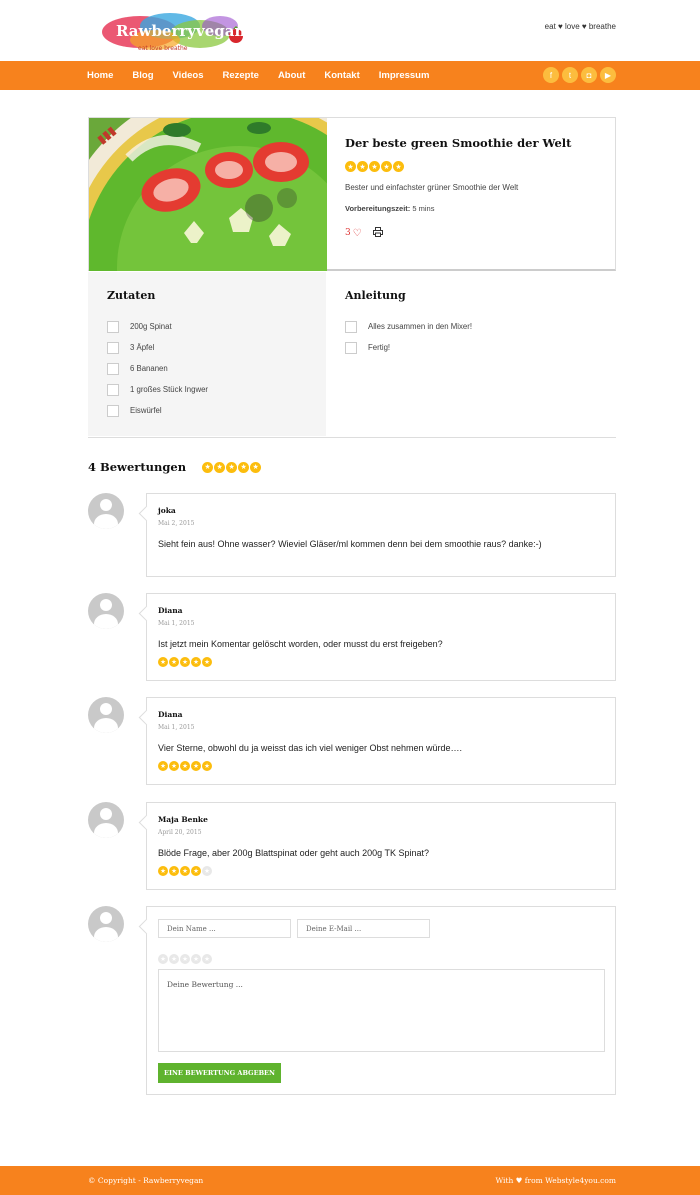 The height and width of the screenshot is (1195, 700). What do you see at coordinates (341, 75) in the screenshot?
I see `nav-item-kontakt: Kontakt` at bounding box center [341, 75].